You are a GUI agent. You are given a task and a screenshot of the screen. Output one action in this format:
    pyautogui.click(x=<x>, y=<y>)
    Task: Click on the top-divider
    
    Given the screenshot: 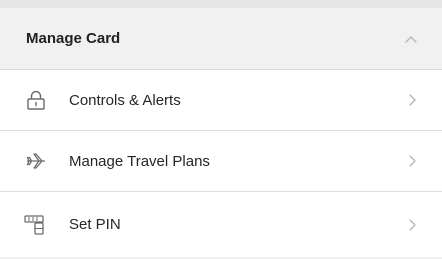 What is the action you would take?
    pyautogui.click(x=221, y=4)
    